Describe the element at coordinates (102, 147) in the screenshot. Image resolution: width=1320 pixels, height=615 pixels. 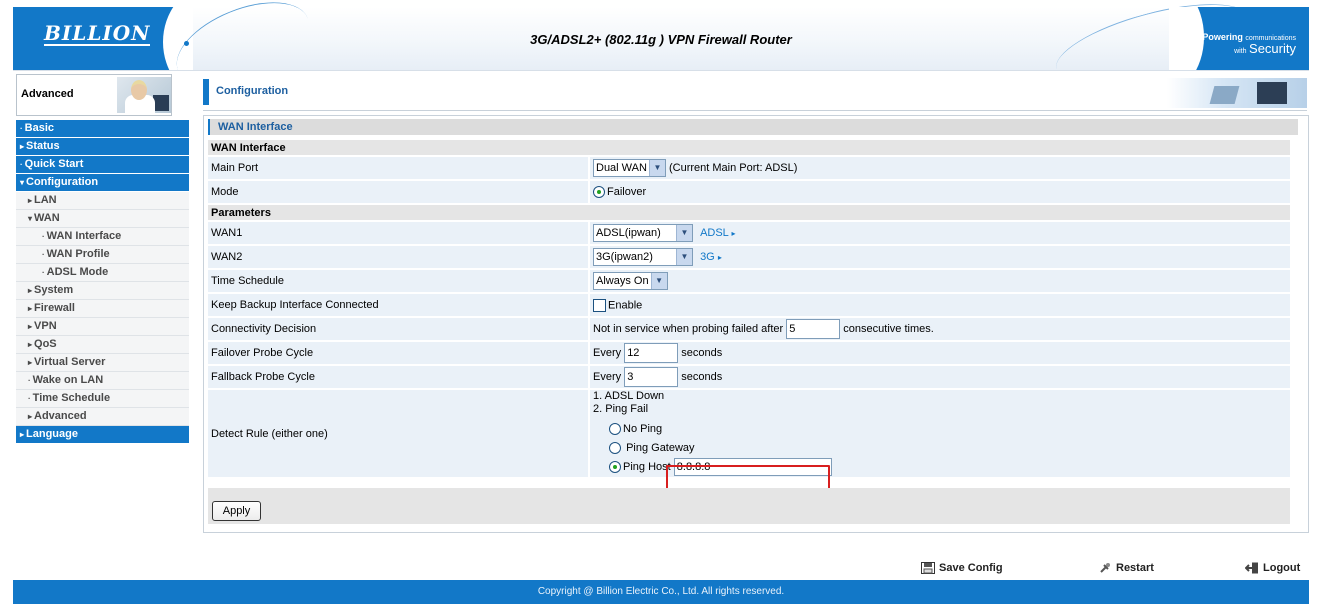
I see `sidebar-item-status: ▸ Status` at that location.